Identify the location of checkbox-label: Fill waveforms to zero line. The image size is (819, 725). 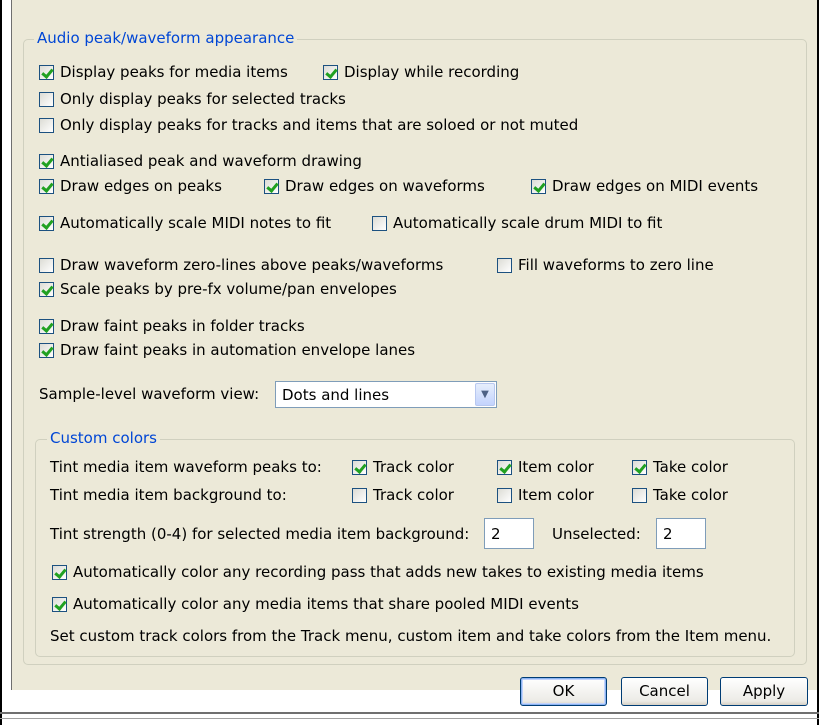
(616, 265).